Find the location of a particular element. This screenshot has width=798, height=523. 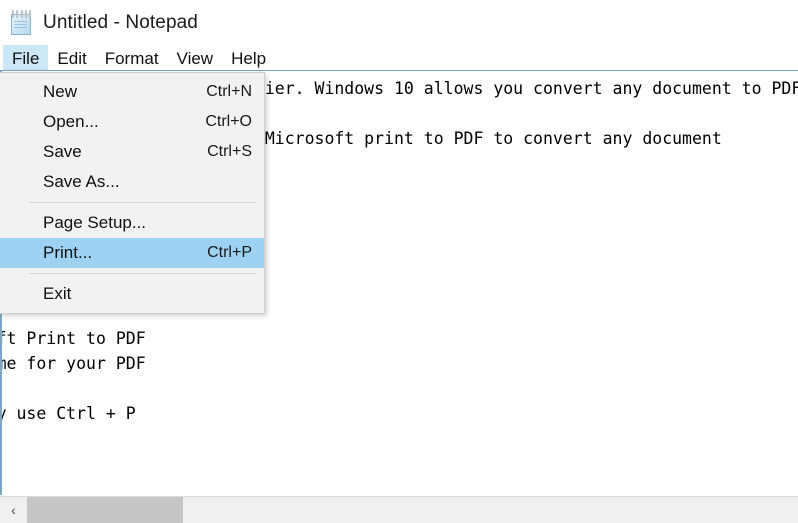

file-menu-item-new: New Ctrl+N is located at coordinates (132, 92).